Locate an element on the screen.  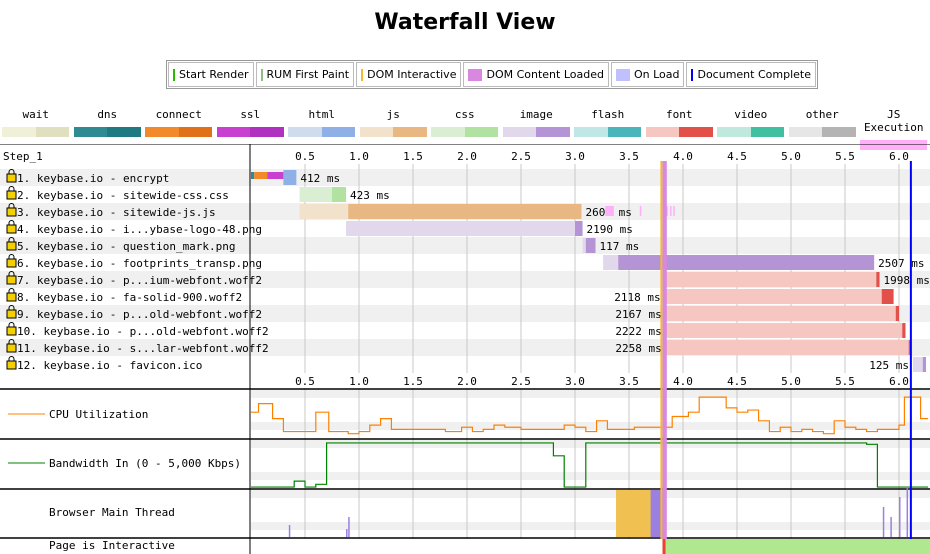
request-label: 6. keybase.io - footprints_transp.png is located at coordinates (139, 263).